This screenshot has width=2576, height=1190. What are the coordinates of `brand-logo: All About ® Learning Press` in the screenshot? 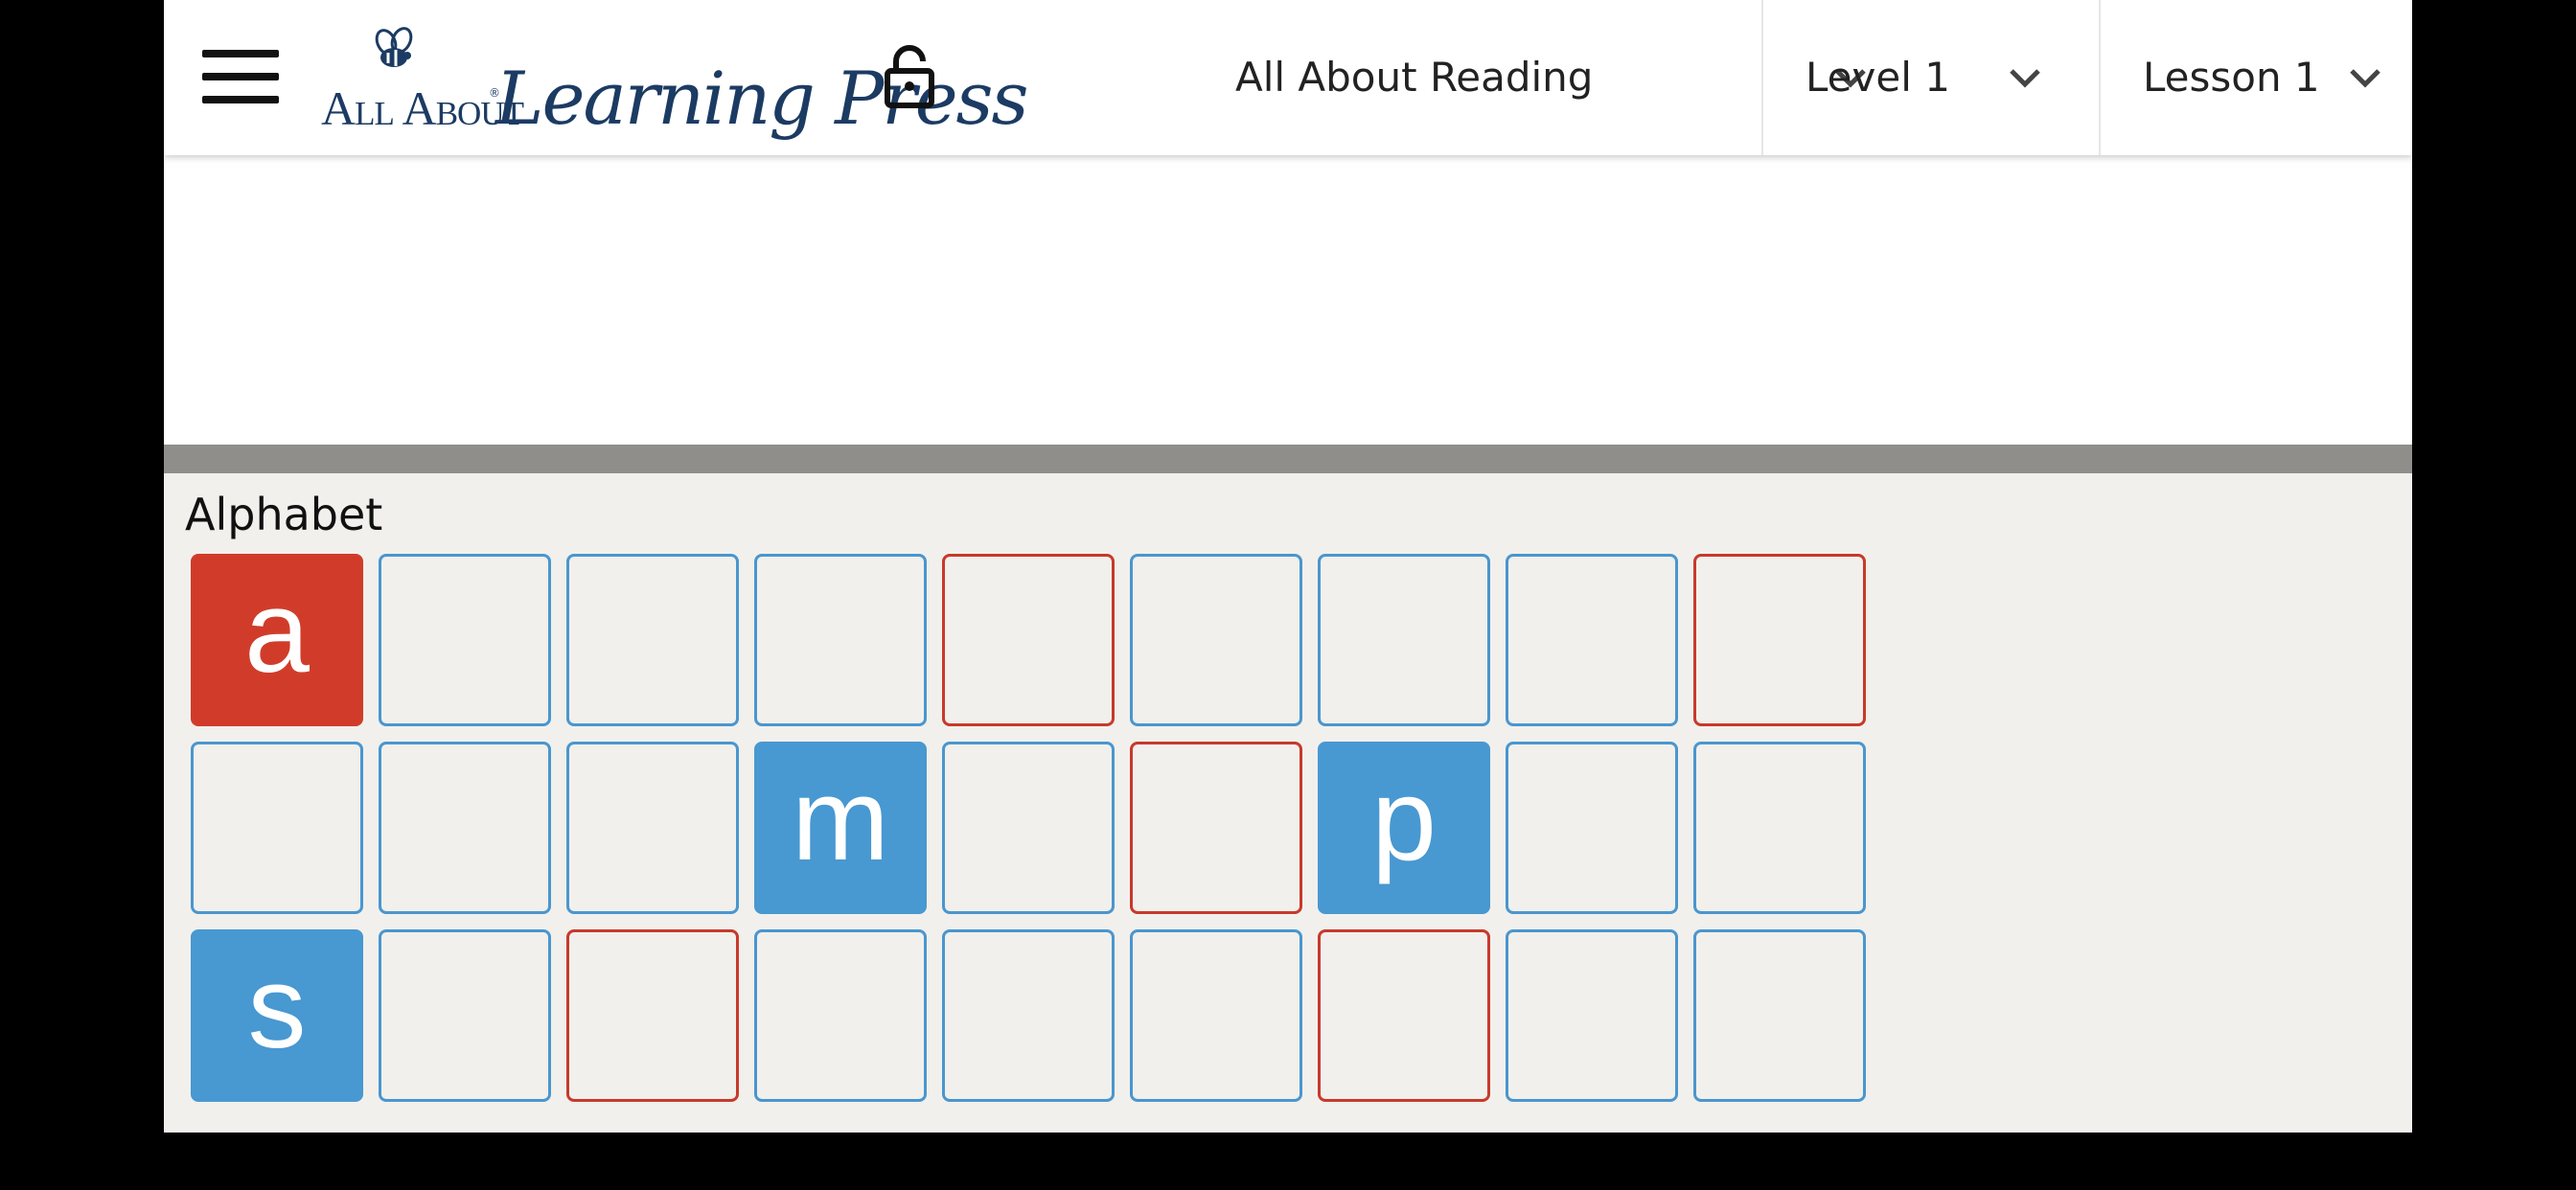 It's located at (673, 79).